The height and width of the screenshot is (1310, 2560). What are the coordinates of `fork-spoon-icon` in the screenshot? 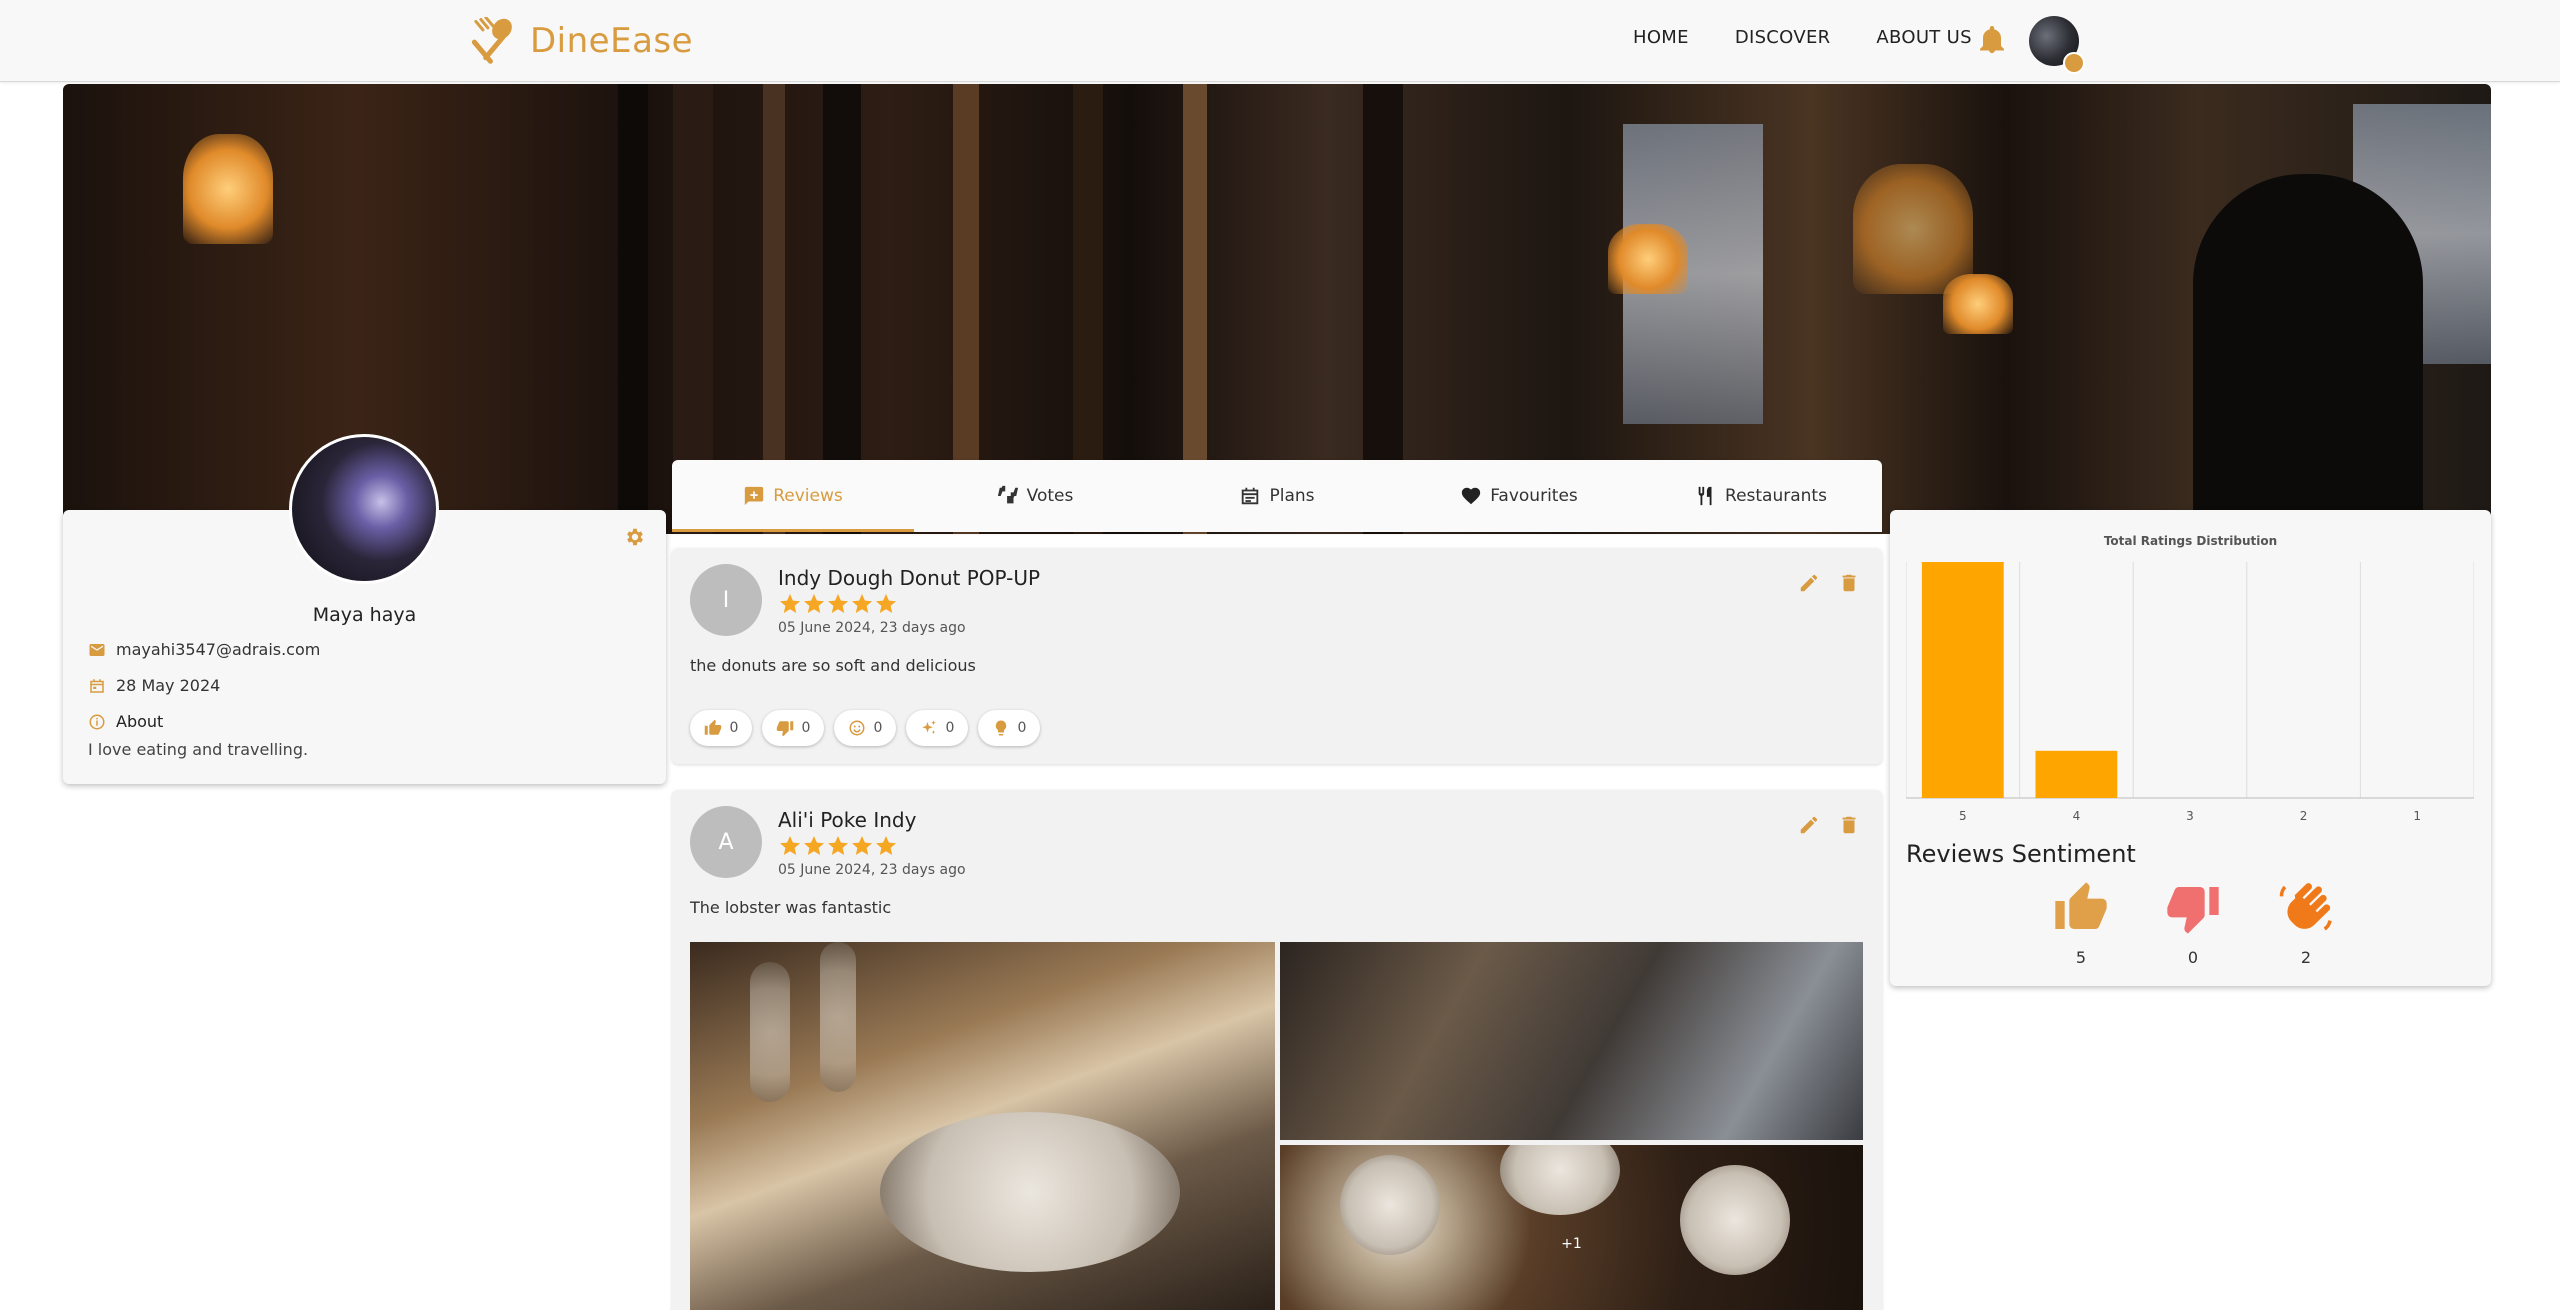 It's located at (491, 40).